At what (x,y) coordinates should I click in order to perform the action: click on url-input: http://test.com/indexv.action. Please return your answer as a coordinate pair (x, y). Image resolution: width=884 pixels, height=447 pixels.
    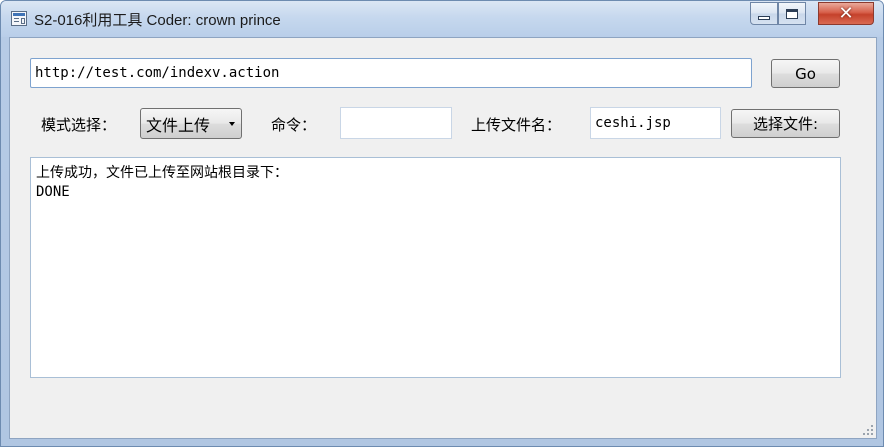
    Looking at the image, I should click on (391, 73).